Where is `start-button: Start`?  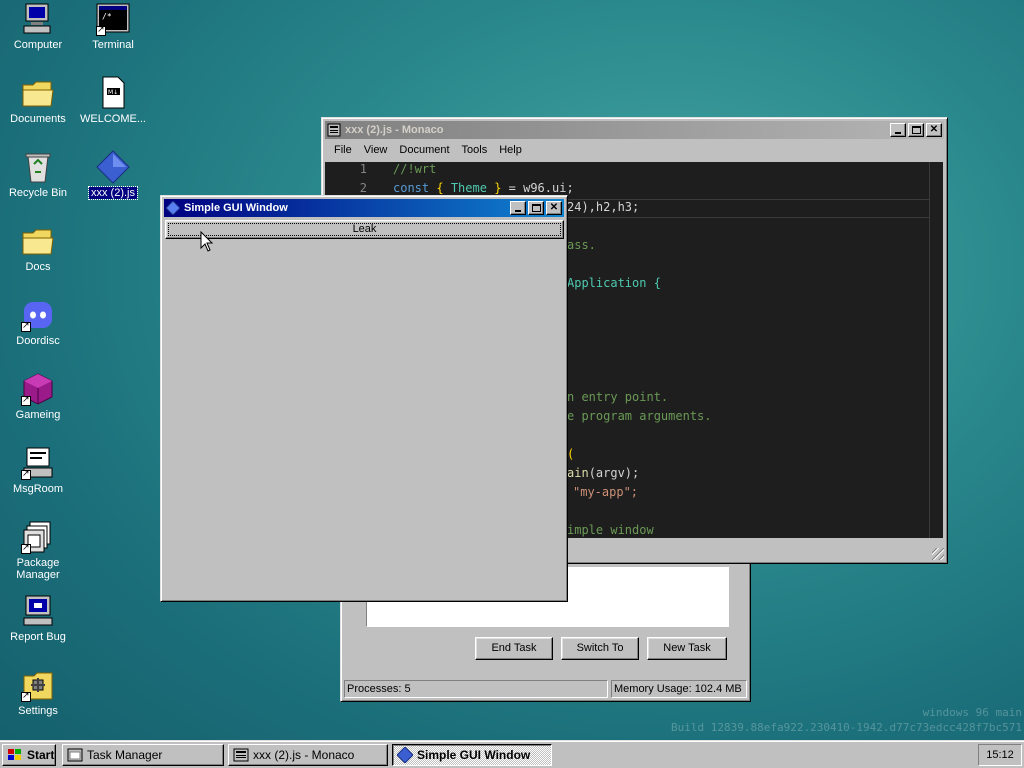 start-button: Start is located at coordinates (29, 755).